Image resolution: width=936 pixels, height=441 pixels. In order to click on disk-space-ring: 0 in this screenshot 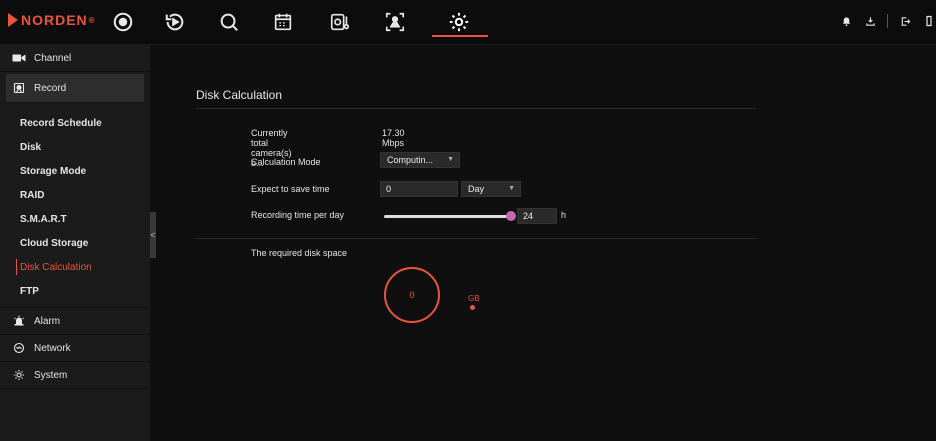, I will do `click(412, 295)`.